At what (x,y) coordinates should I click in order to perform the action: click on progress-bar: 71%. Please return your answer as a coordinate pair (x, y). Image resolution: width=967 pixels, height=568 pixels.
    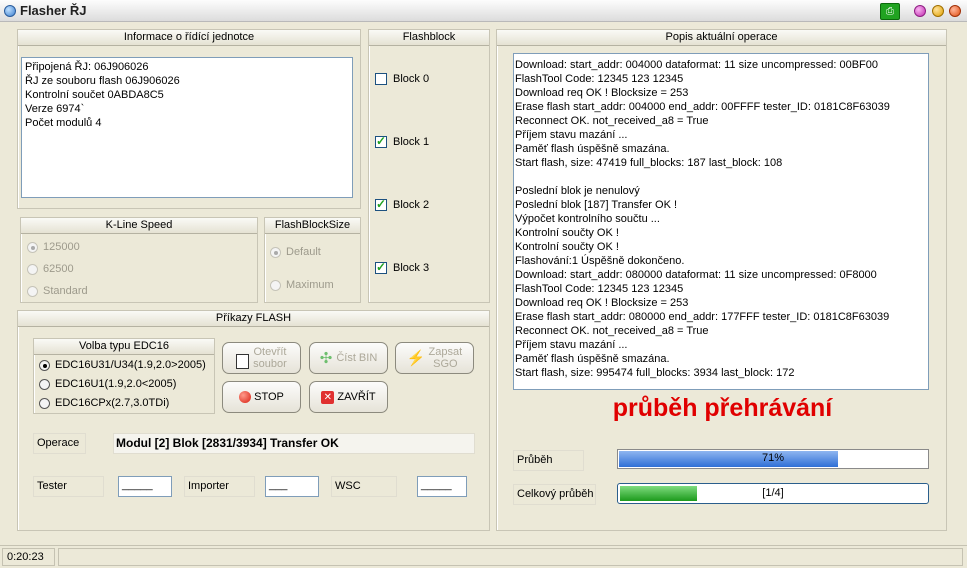
    Looking at the image, I should click on (773, 459).